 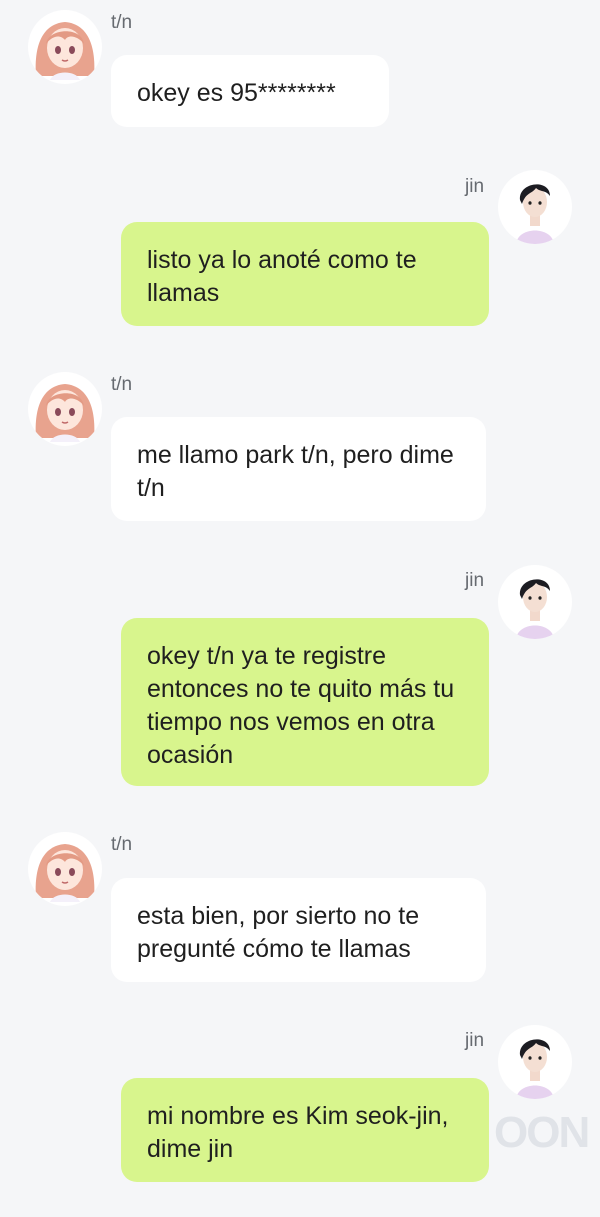 What do you see at coordinates (298, 469) in the screenshot?
I see `message-bubble: me llamo park t/n, pero dime t/n` at bounding box center [298, 469].